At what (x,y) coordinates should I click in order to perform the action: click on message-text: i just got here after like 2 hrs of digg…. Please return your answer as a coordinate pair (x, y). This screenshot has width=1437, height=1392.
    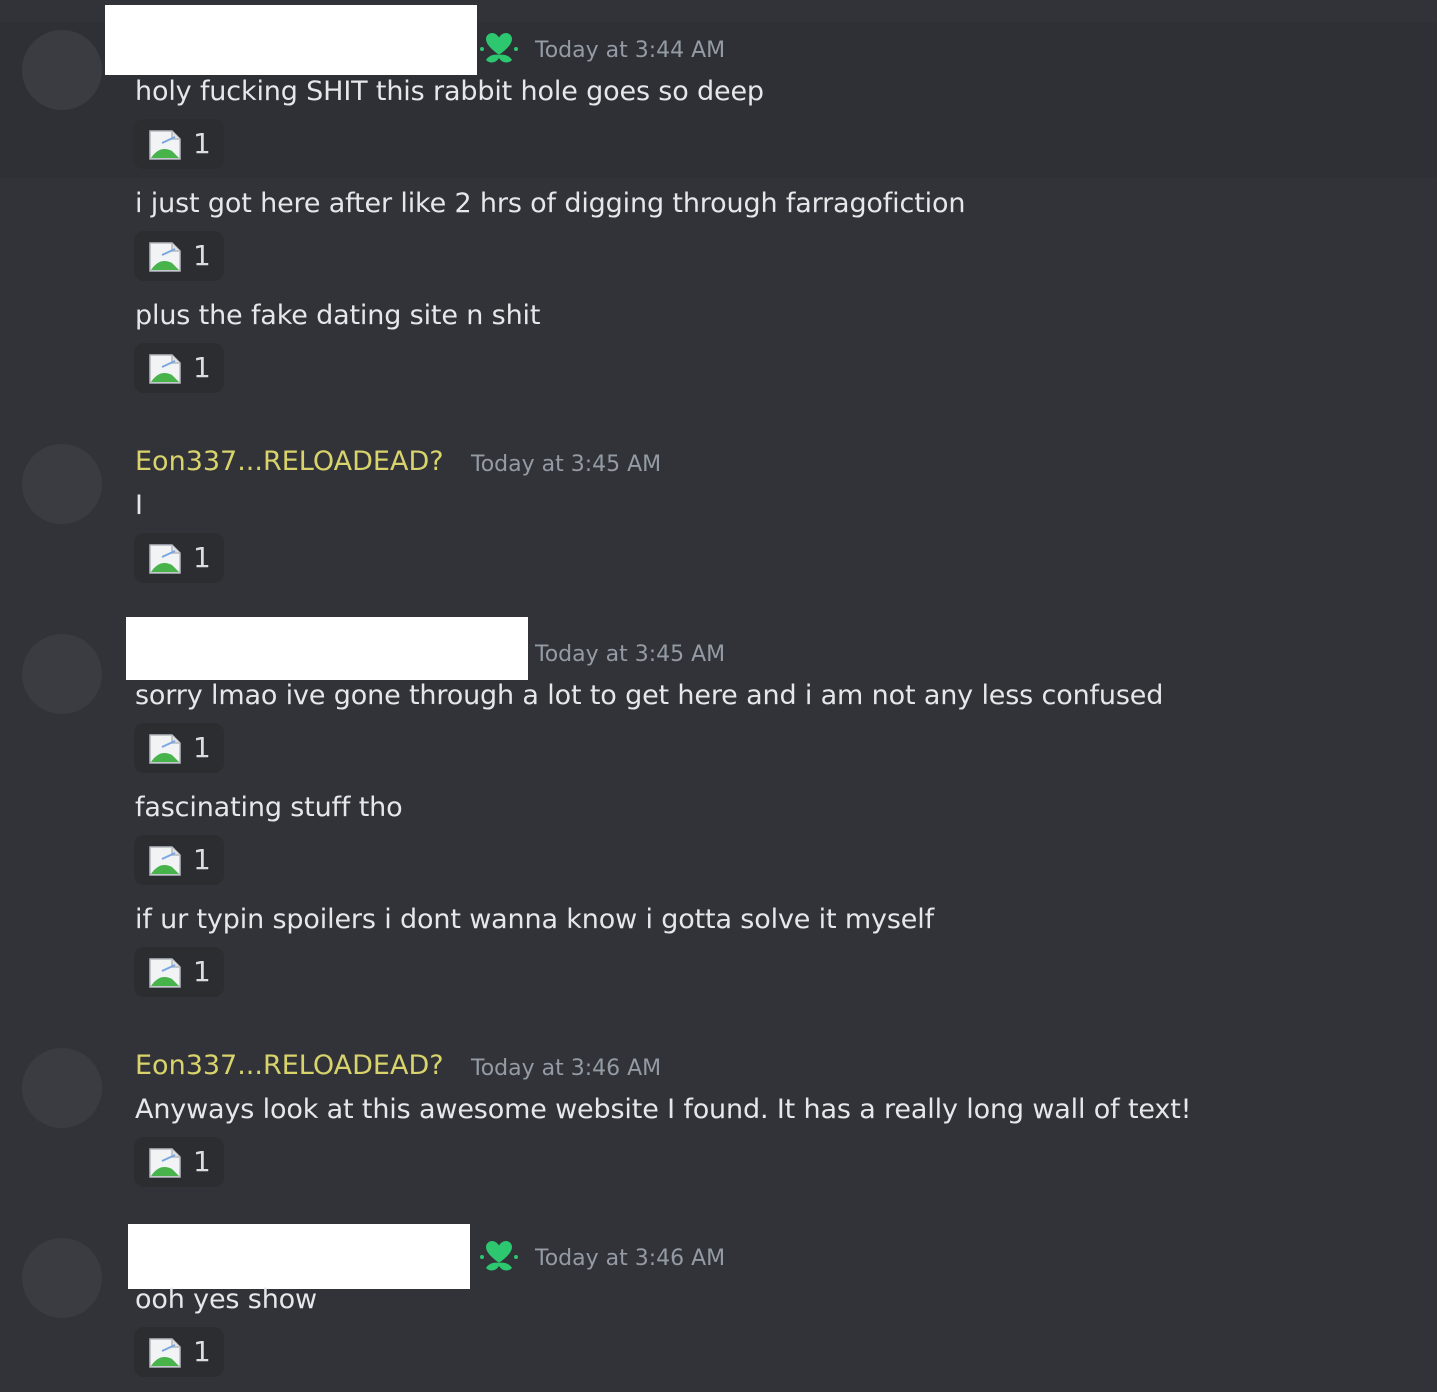
    Looking at the image, I should click on (550, 203).